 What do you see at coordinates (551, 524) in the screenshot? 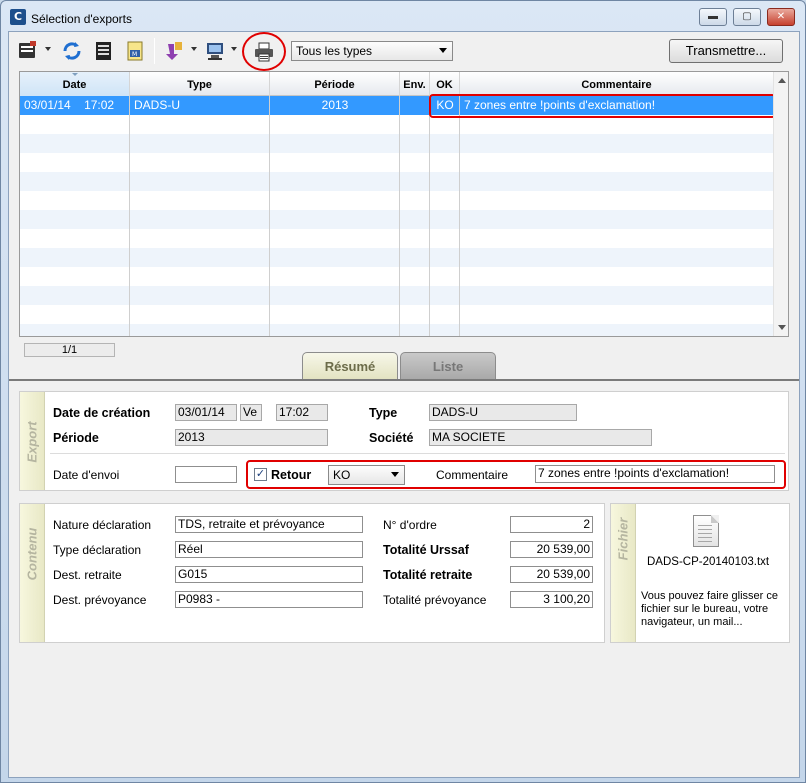
I see `ordre-field: 2` at bounding box center [551, 524].